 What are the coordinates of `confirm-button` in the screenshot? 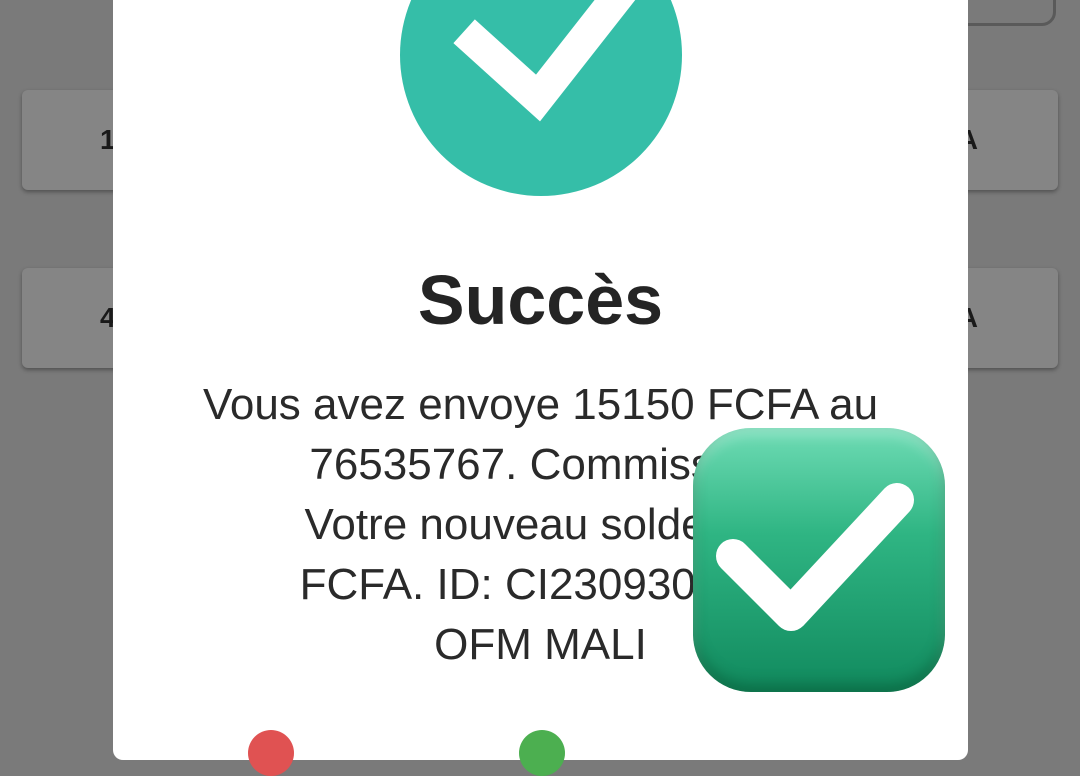 It's located at (542, 753).